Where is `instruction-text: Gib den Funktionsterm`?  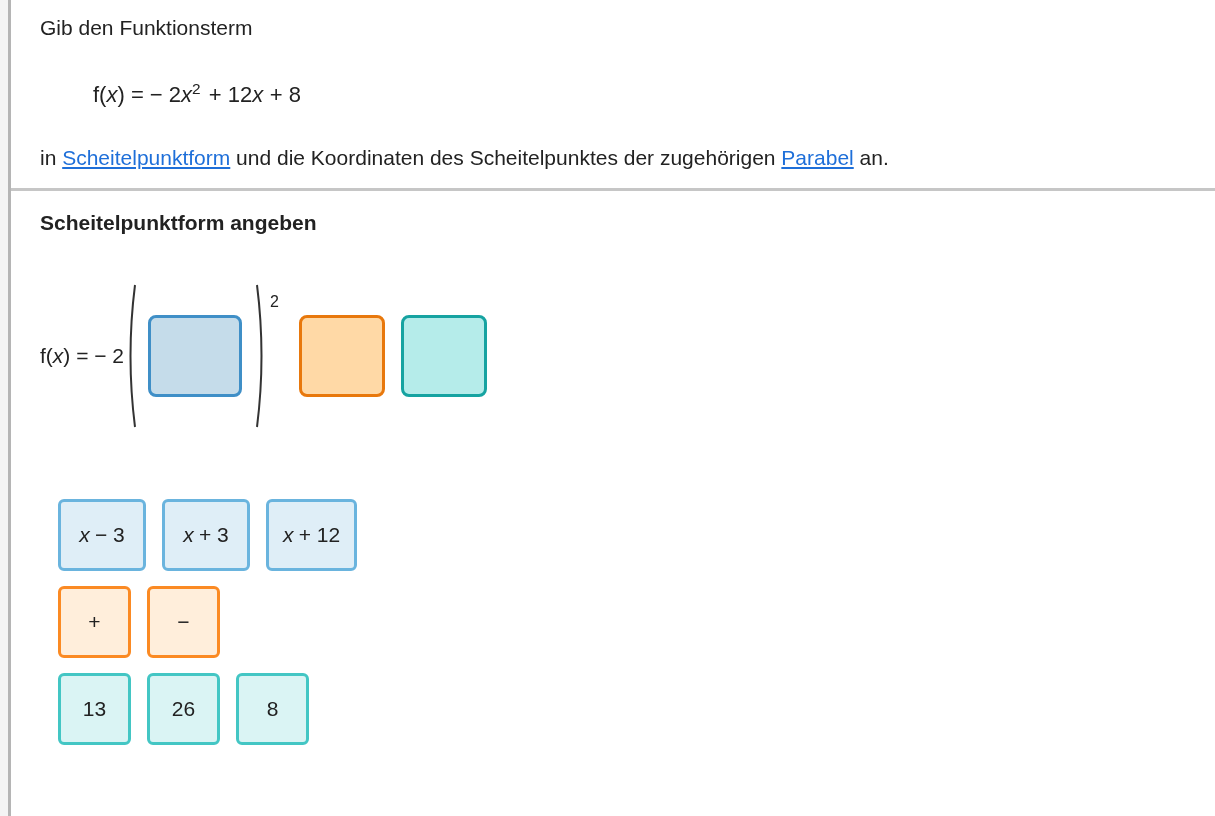
instruction-text: Gib den Funktionsterm is located at coordinates (147, 28).